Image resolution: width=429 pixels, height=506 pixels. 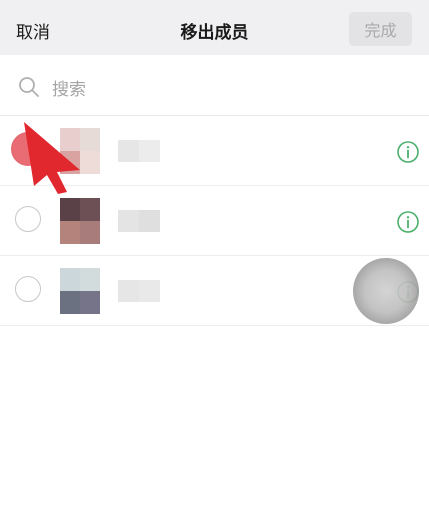 I want to click on touch-indicator, so click(x=386, y=291).